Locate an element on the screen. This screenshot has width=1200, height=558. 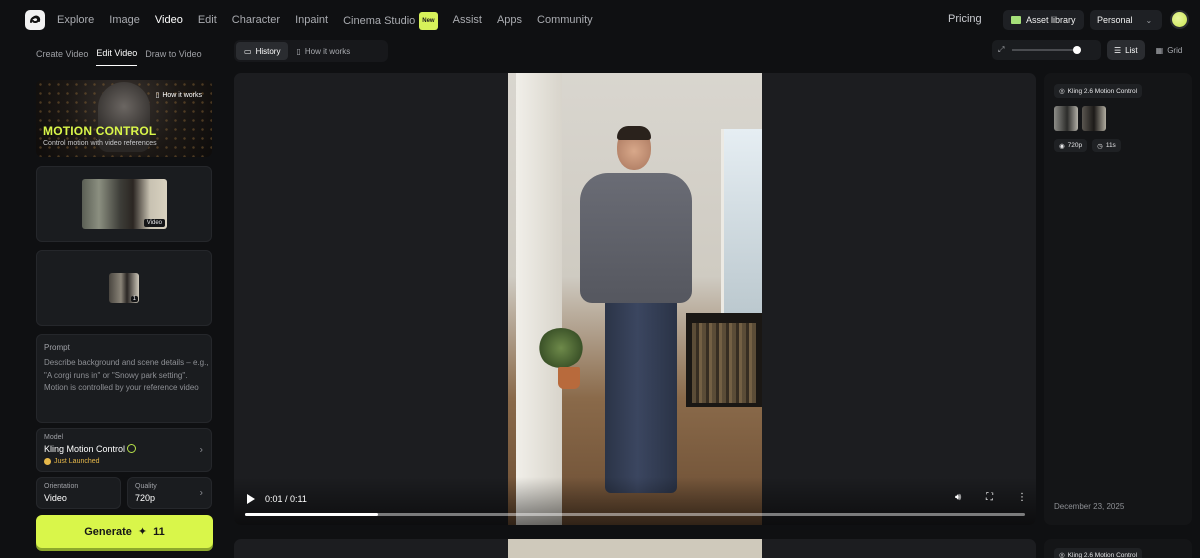
generate-cost: 11 is located at coordinates (159, 531).